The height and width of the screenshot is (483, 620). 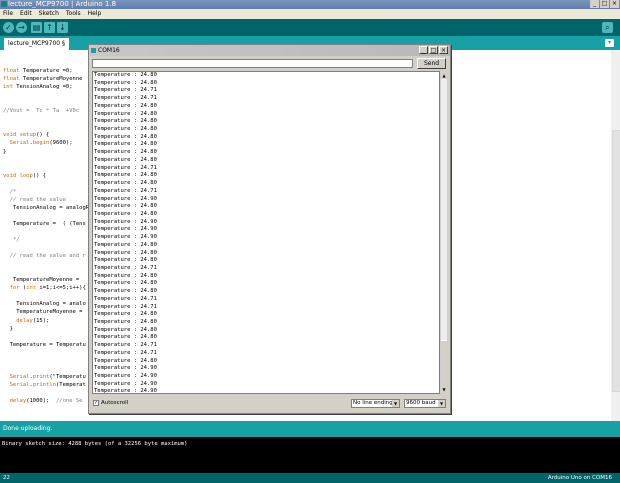 I want to click on line-ending-select: No line ending ▼, so click(x=375, y=403).